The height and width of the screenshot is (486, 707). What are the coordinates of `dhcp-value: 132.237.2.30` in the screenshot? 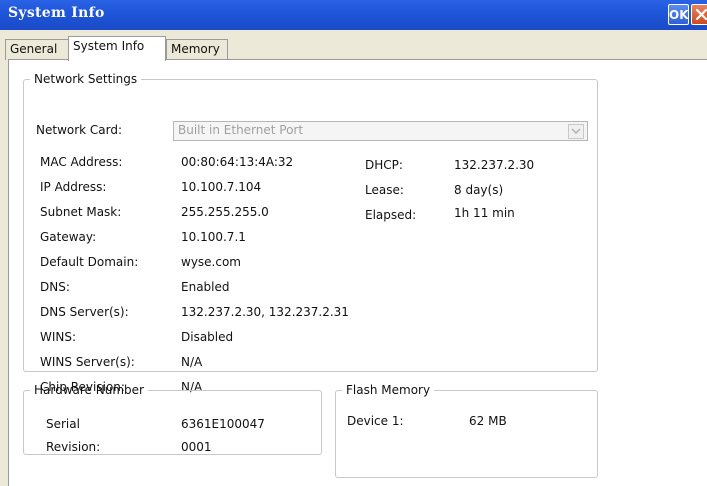 It's located at (494, 165).